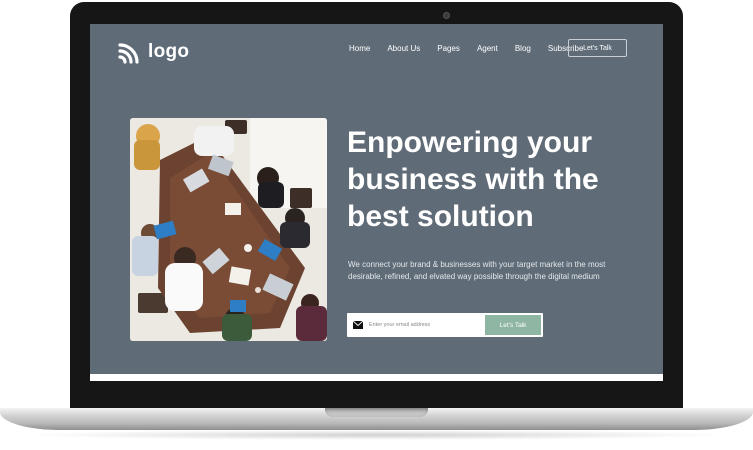 This screenshot has height=450, width=753. What do you see at coordinates (359, 48) in the screenshot?
I see `nav-home: Home` at bounding box center [359, 48].